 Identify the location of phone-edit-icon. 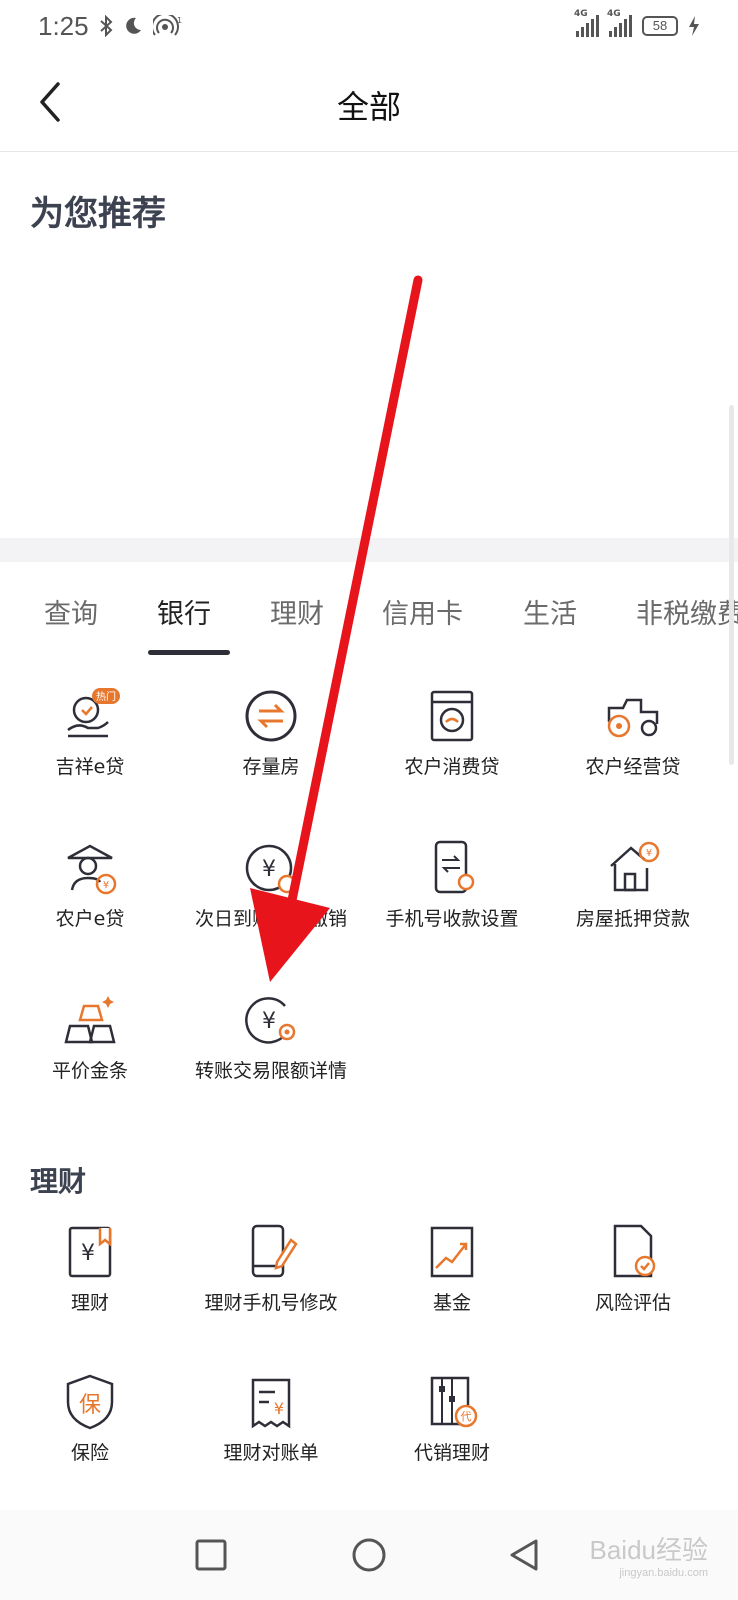
(274, 1251).